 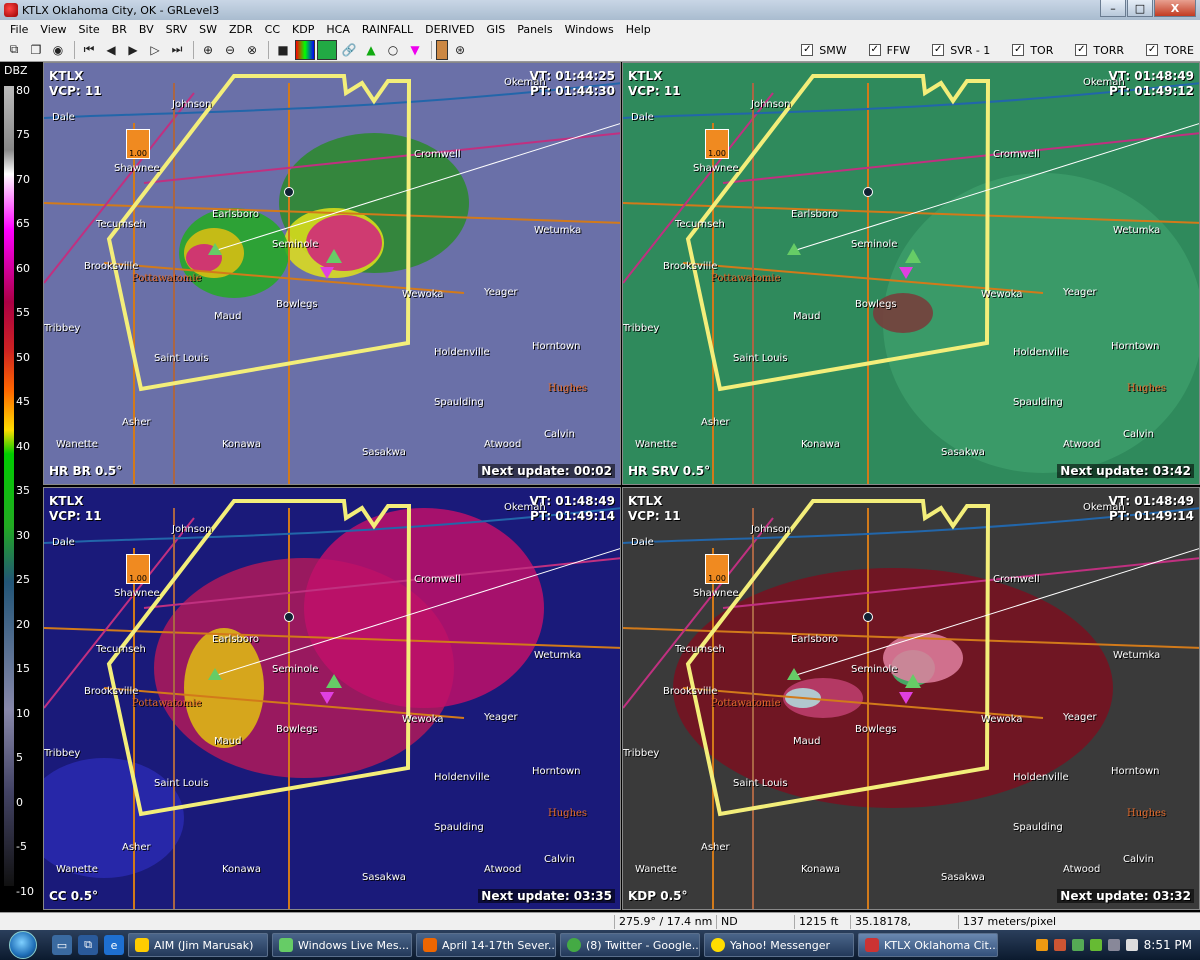 What do you see at coordinates (1099, 50) in the screenshot?
I see `filter-torr: ✓ TORR` at bounding box center [1099, 50].